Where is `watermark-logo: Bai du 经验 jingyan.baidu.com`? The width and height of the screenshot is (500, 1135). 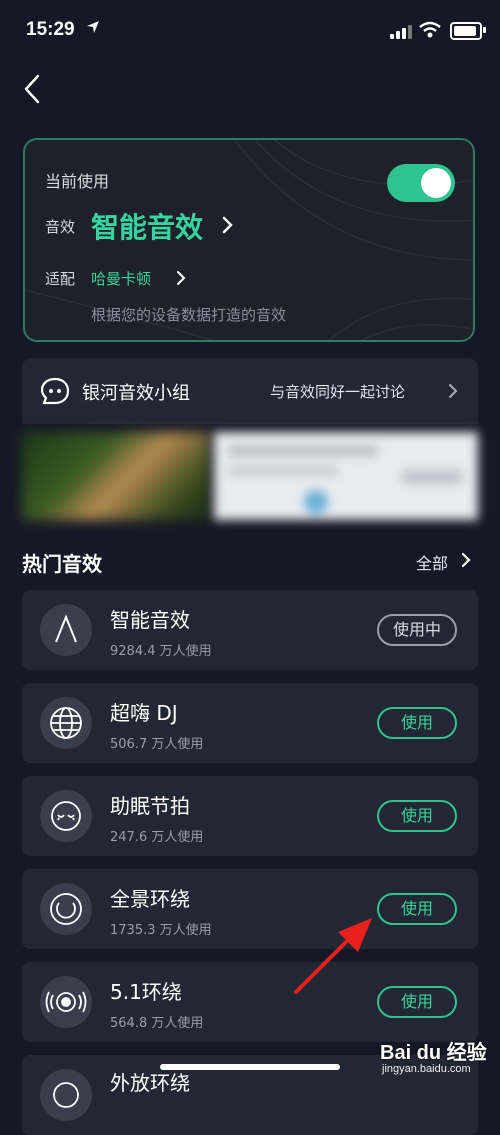
watermark-logo: Bai du 经验 jingyan.baidu.com is located at coordinates (438, 1055).